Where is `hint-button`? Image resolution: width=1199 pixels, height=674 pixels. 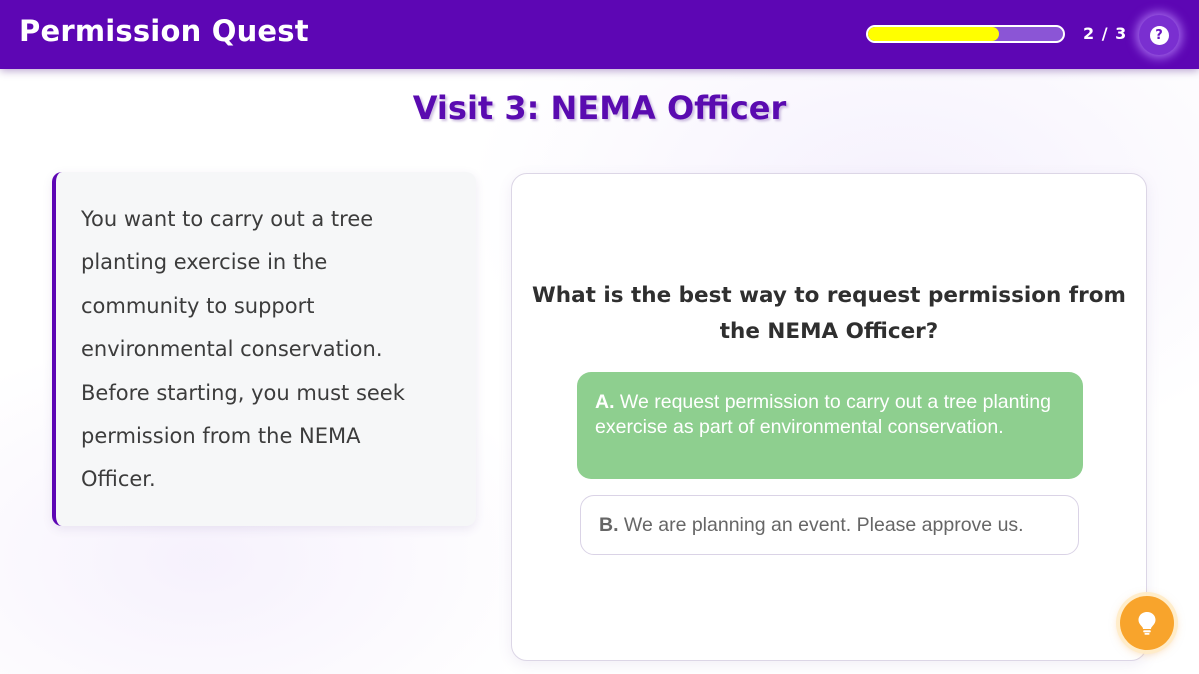
hint-button is located at coordinates (1147, 623).